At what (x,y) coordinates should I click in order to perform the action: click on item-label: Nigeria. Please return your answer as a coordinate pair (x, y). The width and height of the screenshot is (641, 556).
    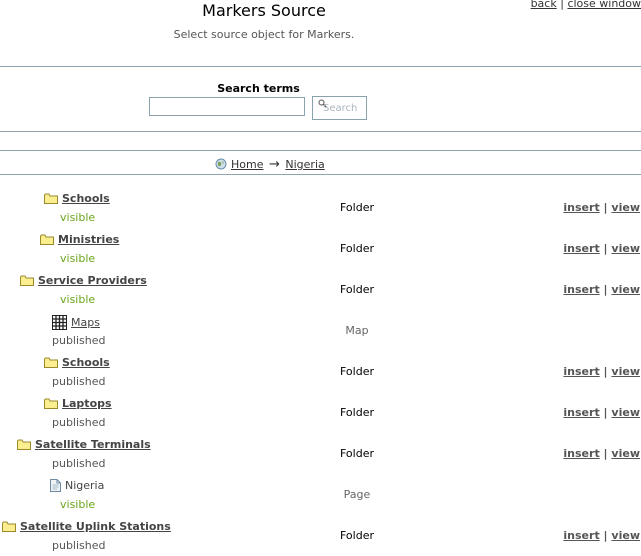
    Looking at the image, I should click on (85, 485).